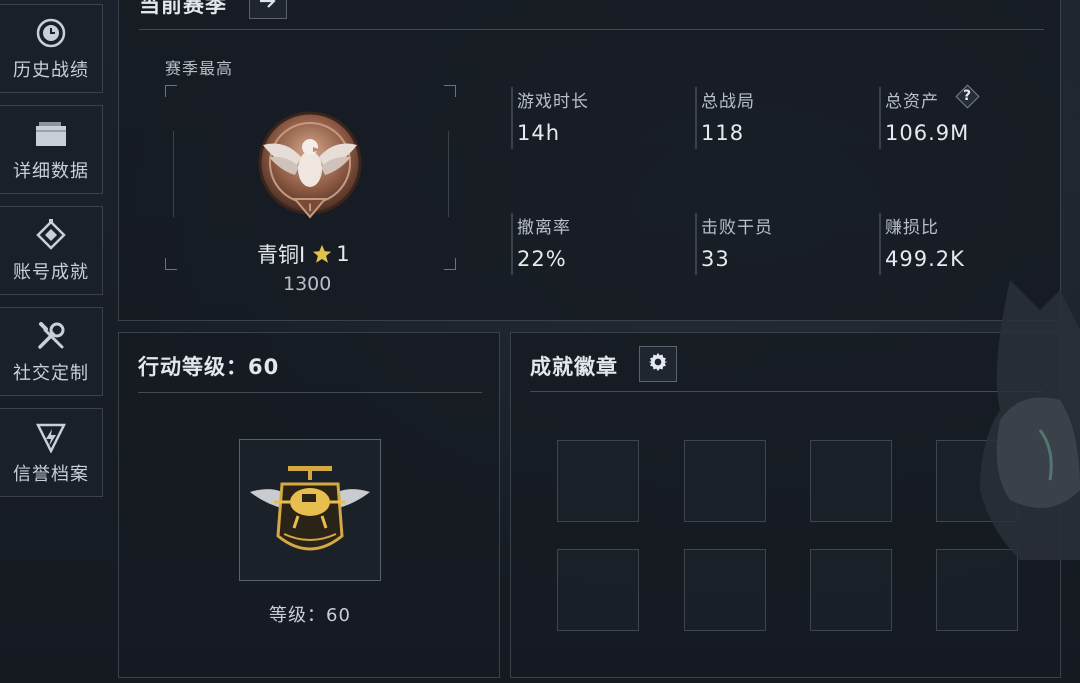 The image size is (1080, 683). I want to click on rank-name: 青铜I, so click(281, 255).